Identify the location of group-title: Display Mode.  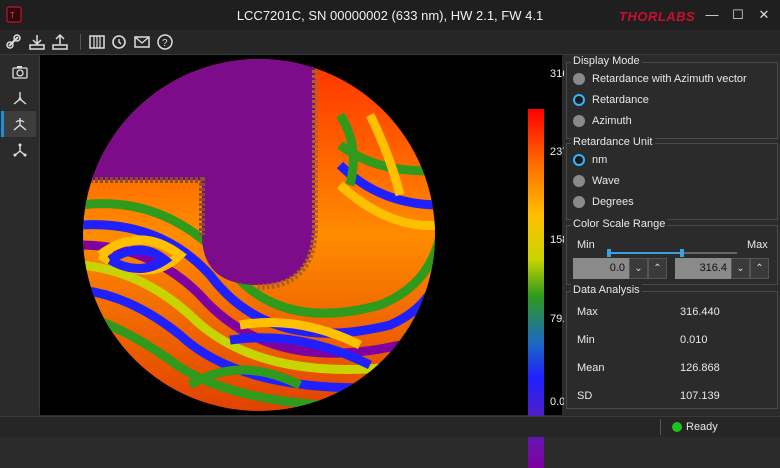
(606, 61).